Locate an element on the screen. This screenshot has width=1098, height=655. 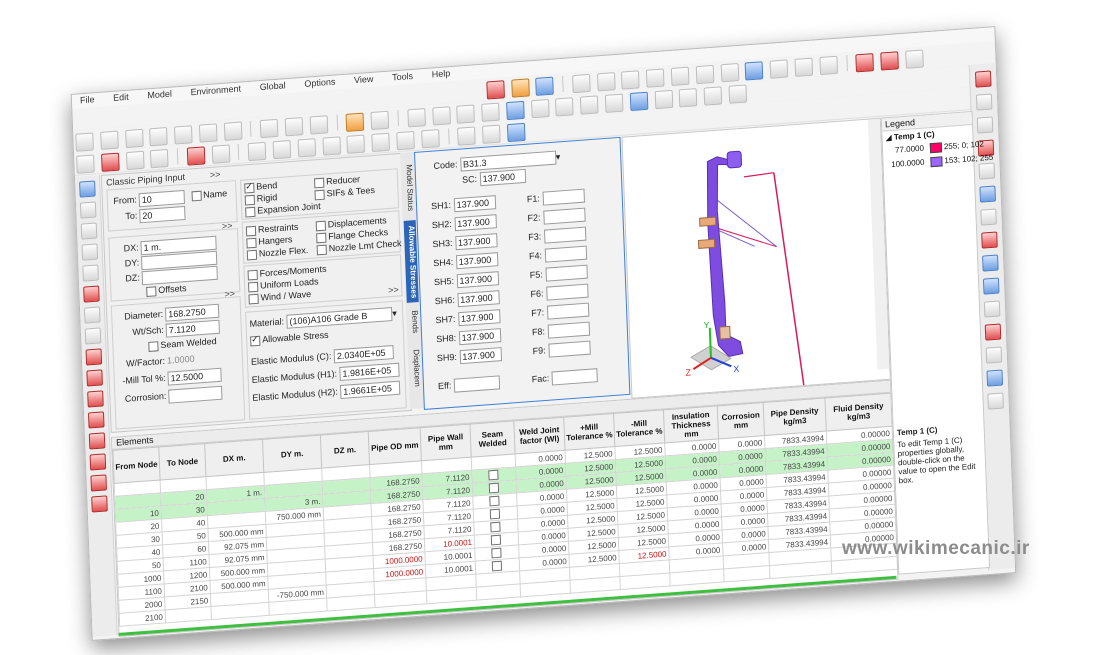
nozzle-flex-checkbox is located at coordinates (252, 255).